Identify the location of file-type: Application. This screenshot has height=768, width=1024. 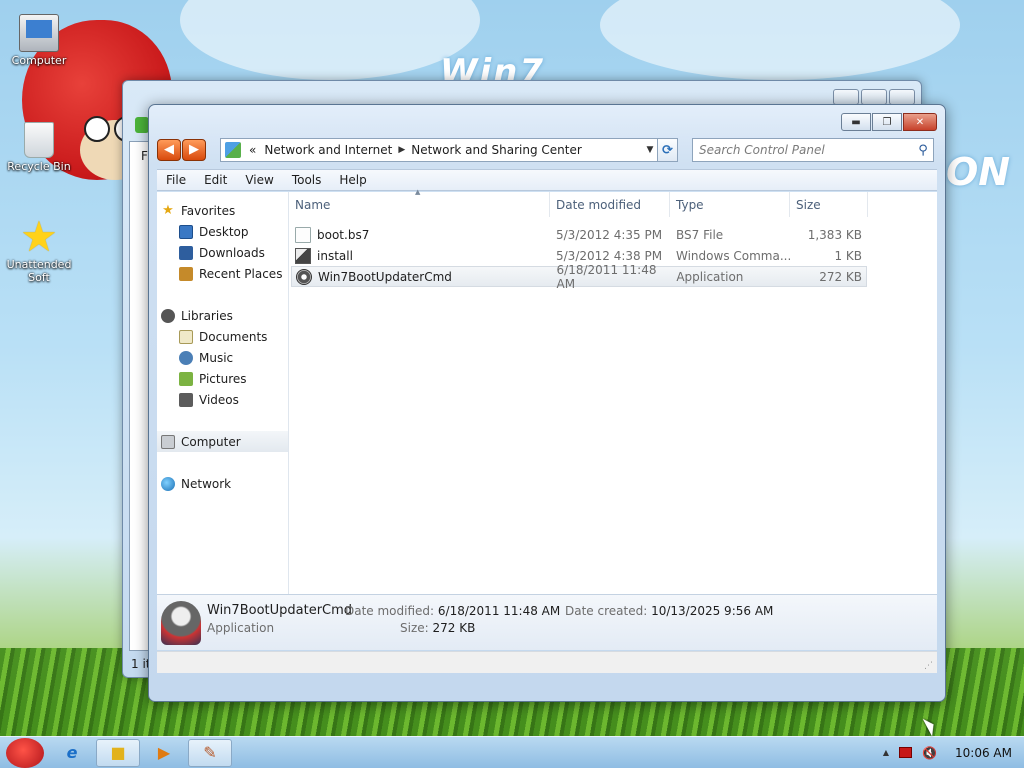
(710, 276).